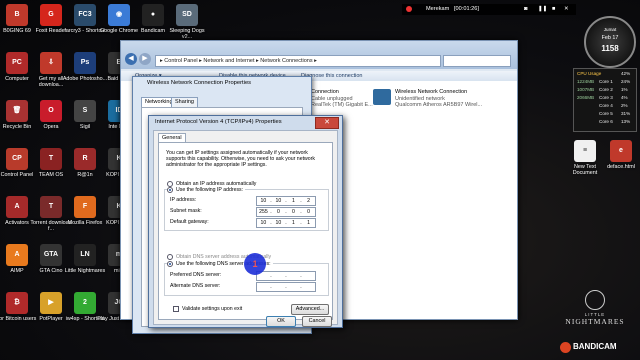 This screenshot has height=360, width=640. Describe the element at coordinates (153, 15) in the screenshot. I see `app-icon: ●` at that location.